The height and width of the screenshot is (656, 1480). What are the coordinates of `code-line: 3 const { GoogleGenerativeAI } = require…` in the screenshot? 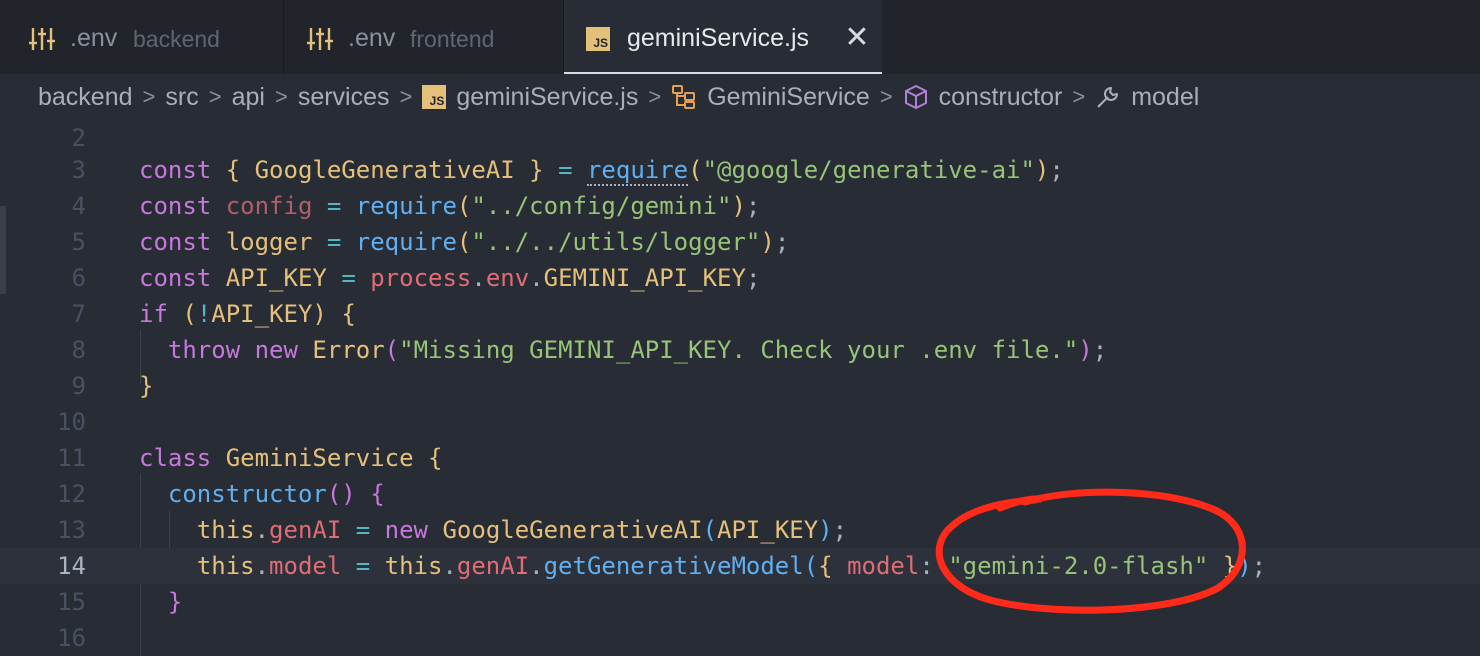 It's located at (740, 170).